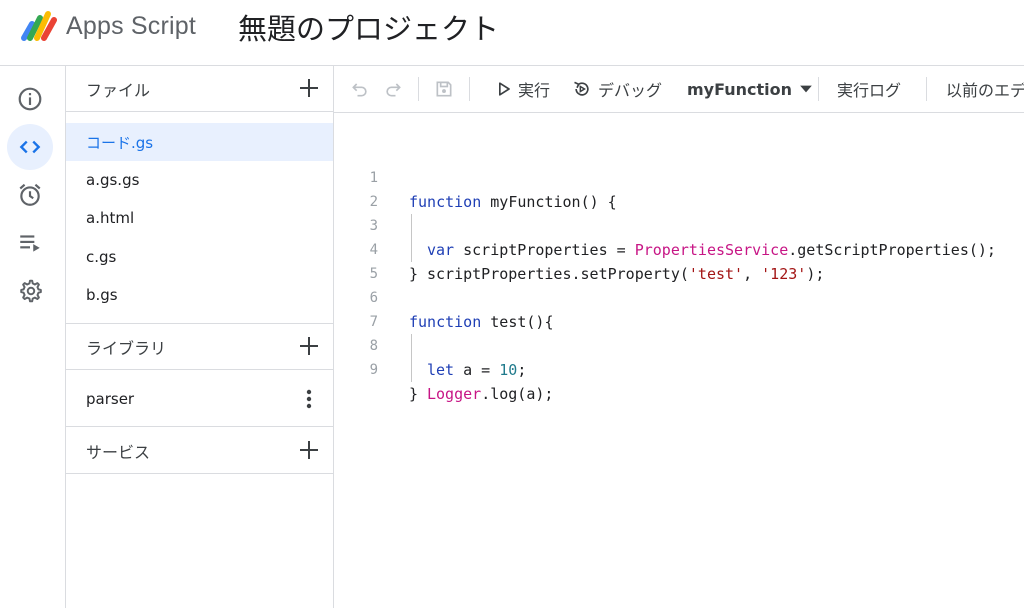  I want to click on files-header-label: ファイル, so click(118, 90).